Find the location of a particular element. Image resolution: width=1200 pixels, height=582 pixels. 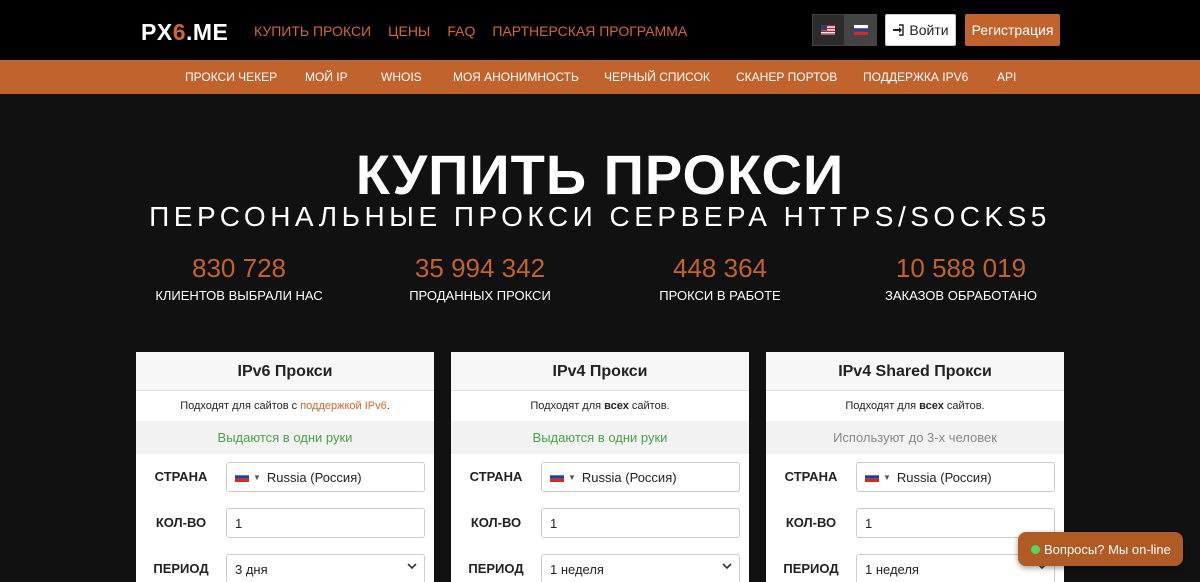

period-row: ПЕРИОД 3 дня is located at coordinates (285, 564).